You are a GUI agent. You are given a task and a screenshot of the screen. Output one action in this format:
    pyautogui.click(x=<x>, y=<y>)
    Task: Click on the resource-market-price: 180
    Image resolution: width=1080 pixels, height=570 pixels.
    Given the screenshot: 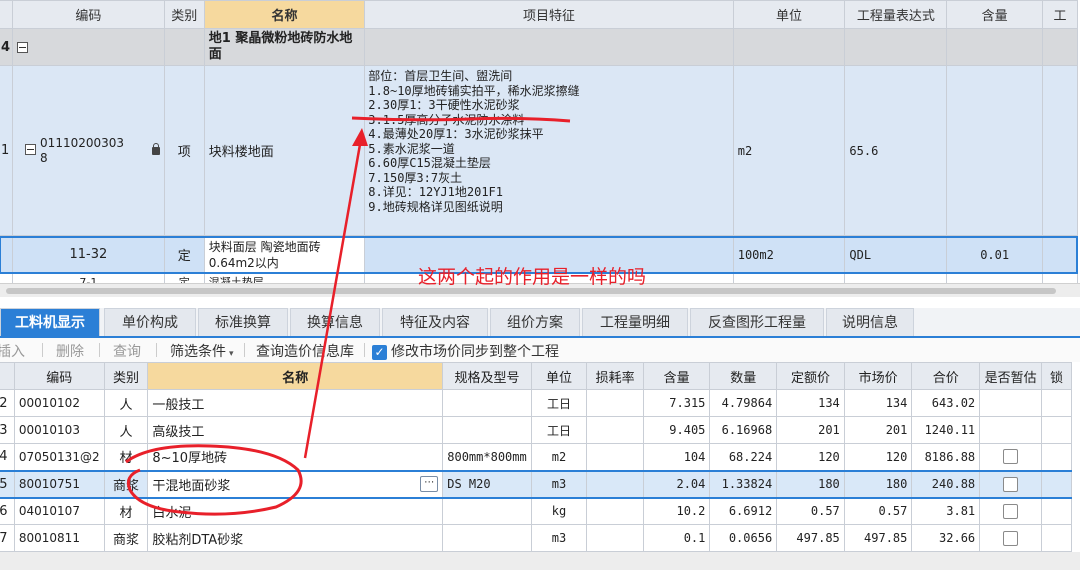 What is the action you would take?
    pyautogui.click(x=878, y=484)
    